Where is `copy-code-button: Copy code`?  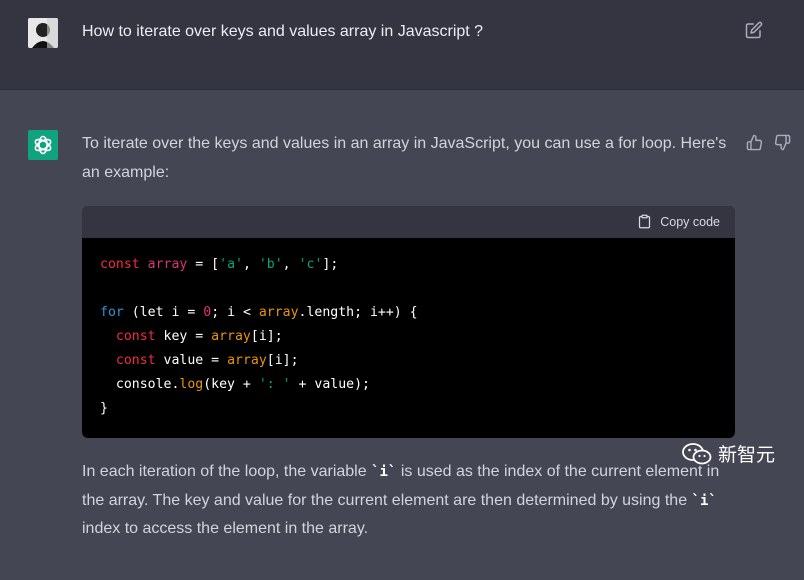
copy-code-button: Copy code is located at coordinates (678, 221).